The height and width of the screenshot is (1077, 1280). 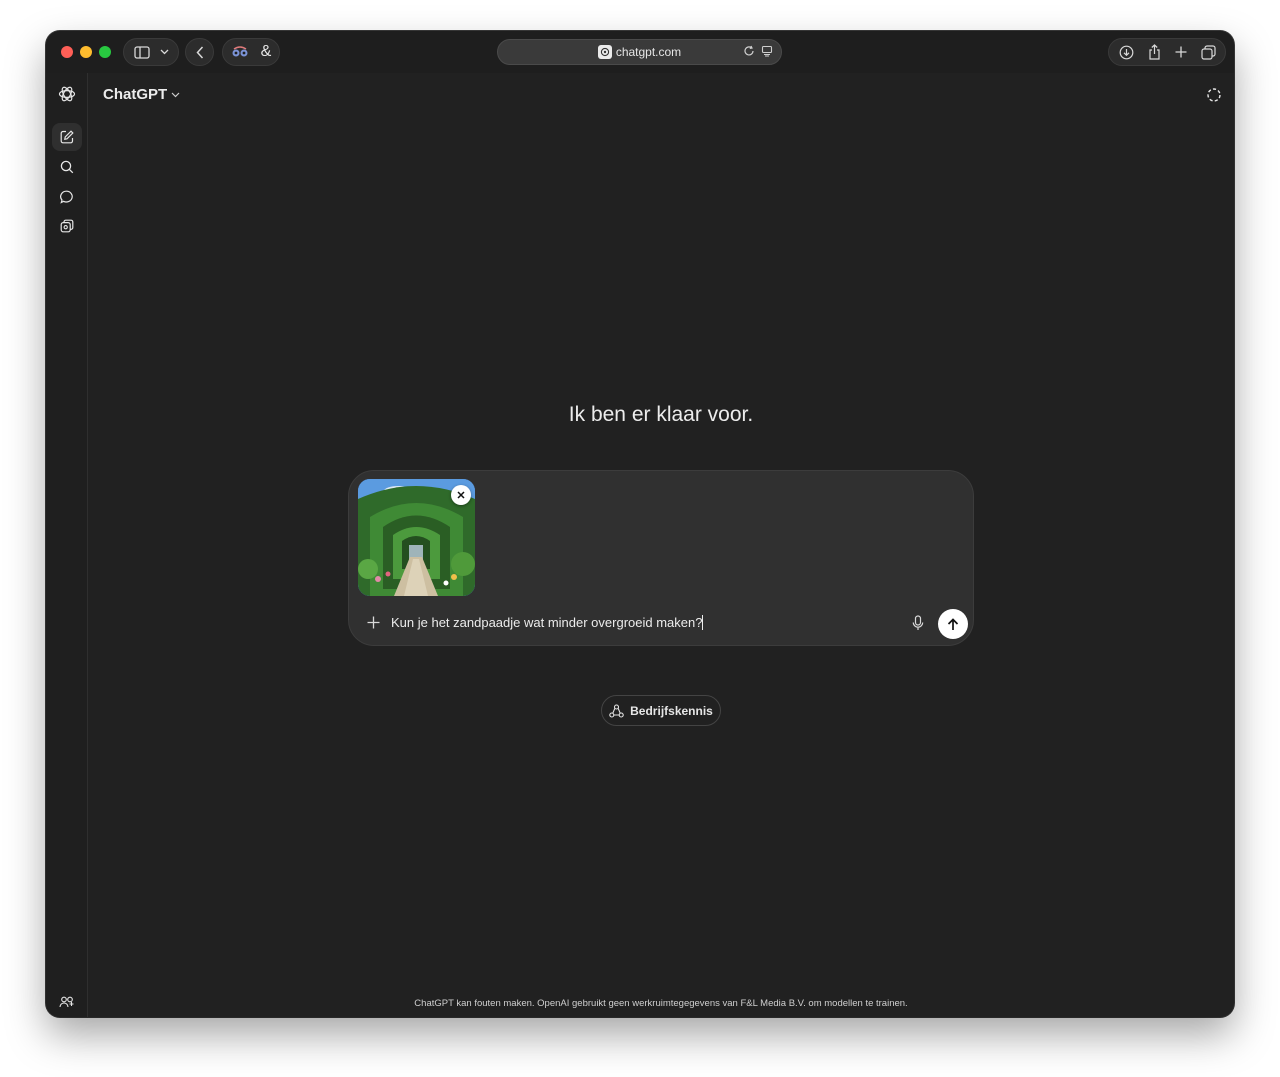 I want to click on sidebar-toggle-group, so click(x=151, y=52).